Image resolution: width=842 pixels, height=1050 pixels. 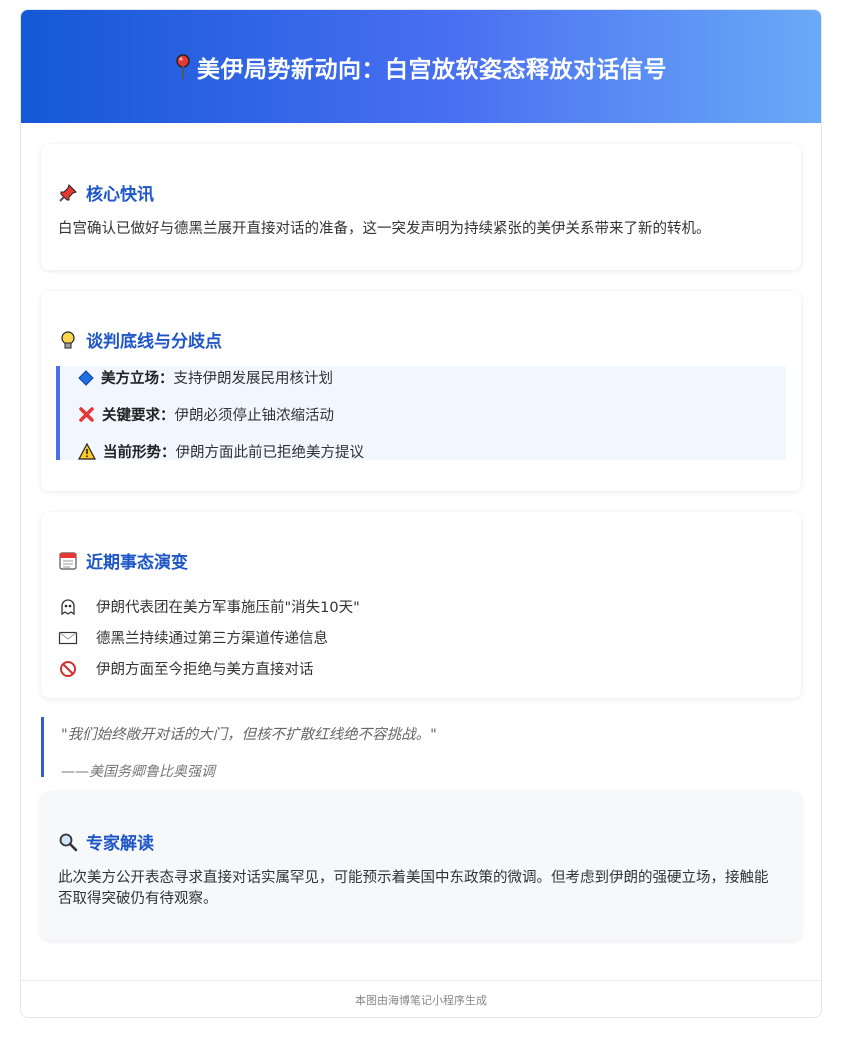 What do you see at coordinates (209, 606) in the screenshot?
I see `event-item: 伊朗代表团在美方军事施压前"消失10天"` at bounding box center [209, 606].